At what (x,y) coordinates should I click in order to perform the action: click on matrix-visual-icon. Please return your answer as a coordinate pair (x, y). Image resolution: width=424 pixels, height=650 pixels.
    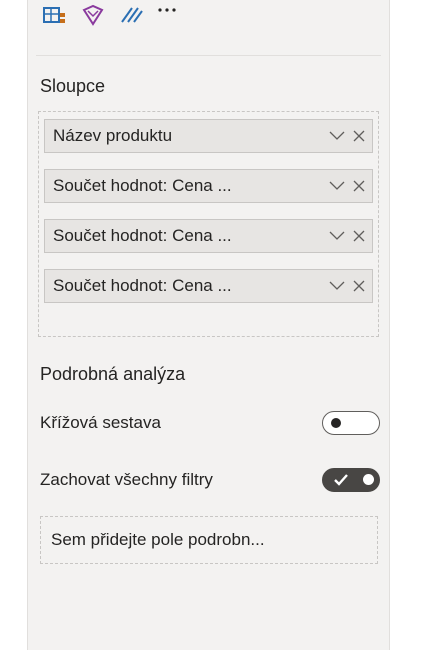
    Looking at the image, I should click on (55, 15).